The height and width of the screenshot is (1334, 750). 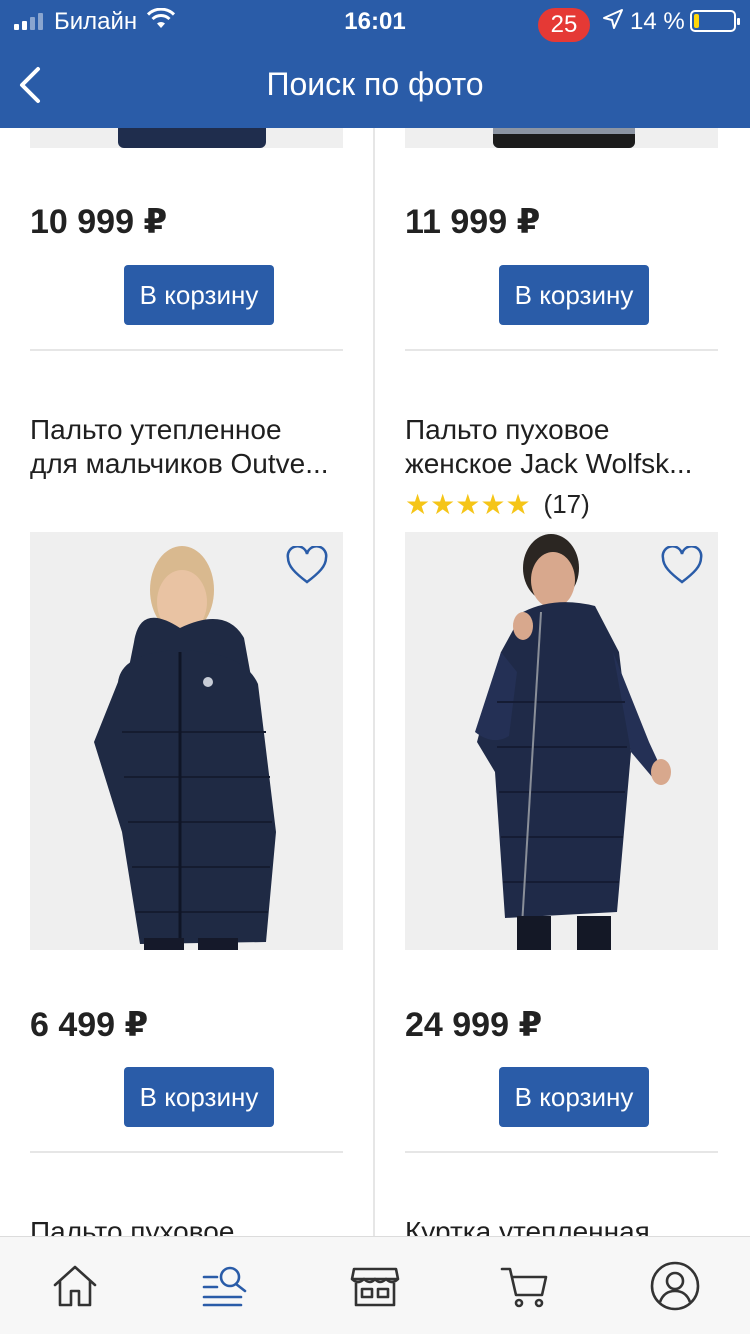 I want to click on tab-home, so click(x=75, y=1286).